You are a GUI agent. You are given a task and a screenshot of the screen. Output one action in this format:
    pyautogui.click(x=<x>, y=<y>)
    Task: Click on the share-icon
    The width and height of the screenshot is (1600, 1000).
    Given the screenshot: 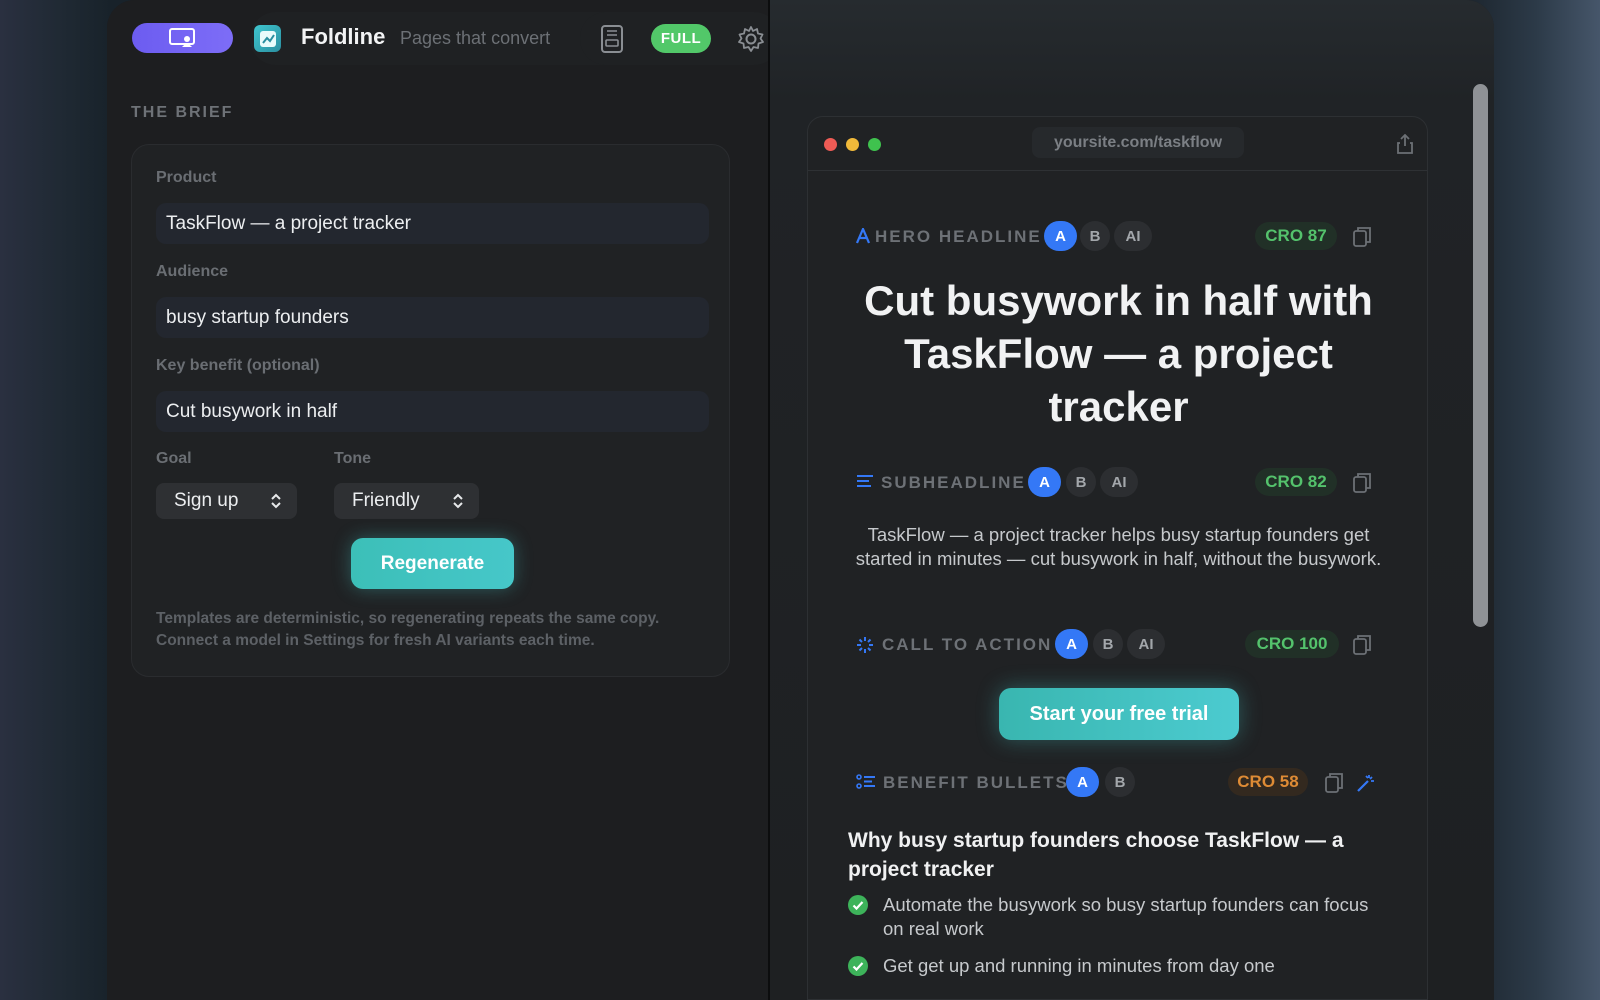 What is the action you would take?
    pyautogui.click(x=1405, y=144)
    